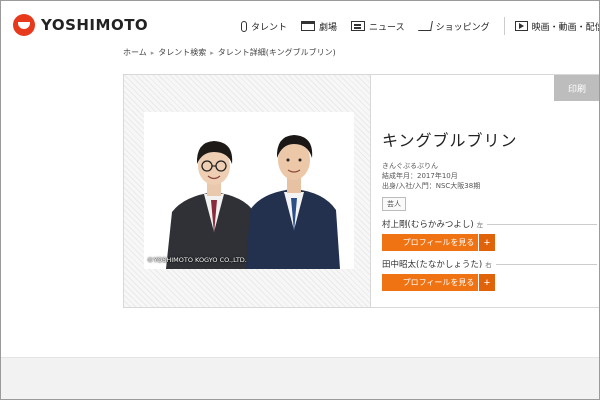 The image size is (600, 400). I want to click on global-nav: タレント 劇場 ニュース ショッピング 映画・動画・配信, so click(420, 26).